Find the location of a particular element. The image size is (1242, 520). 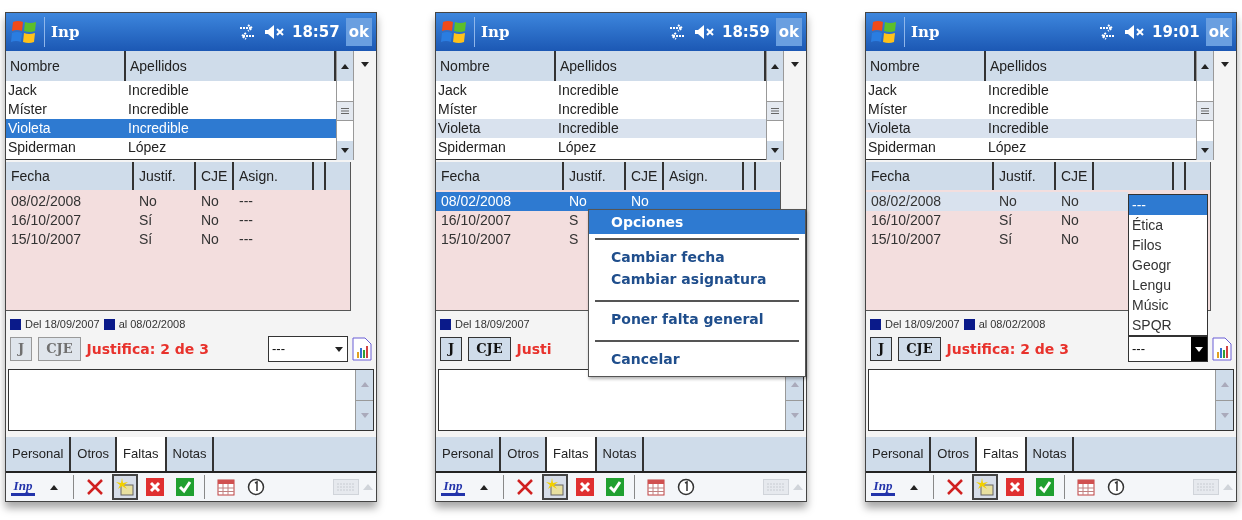

dropdown-option: Ética is located at coordinates (1168, 225).